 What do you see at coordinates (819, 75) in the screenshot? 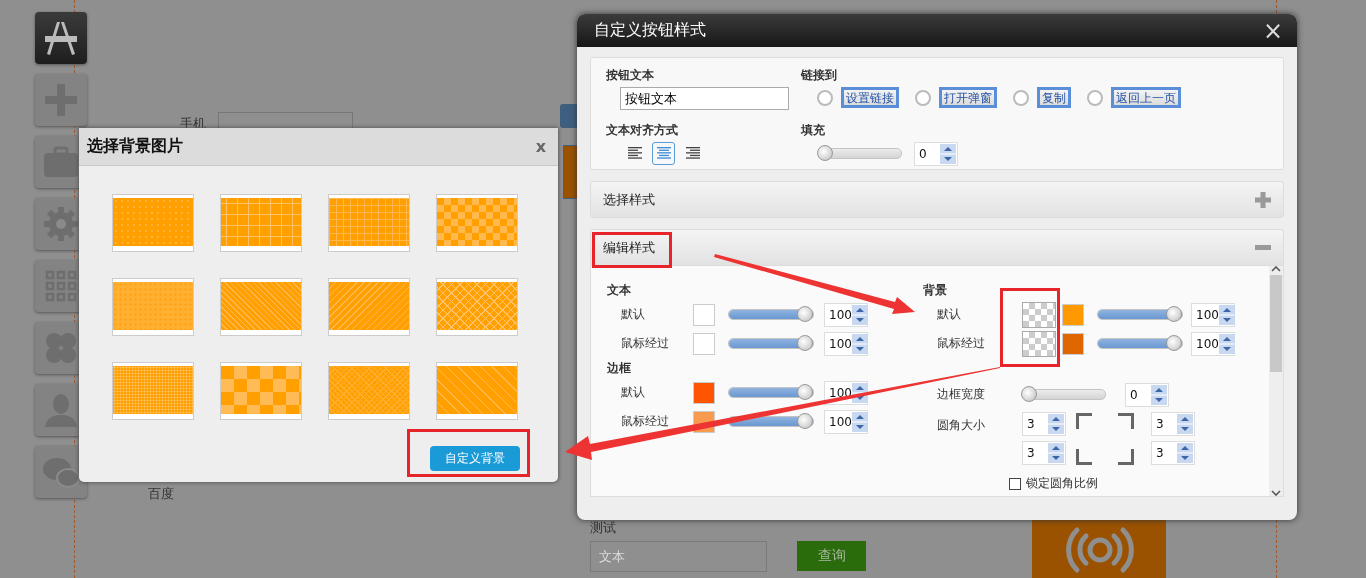
I see `field-label: 链接到` at bounding box center [819, 75].